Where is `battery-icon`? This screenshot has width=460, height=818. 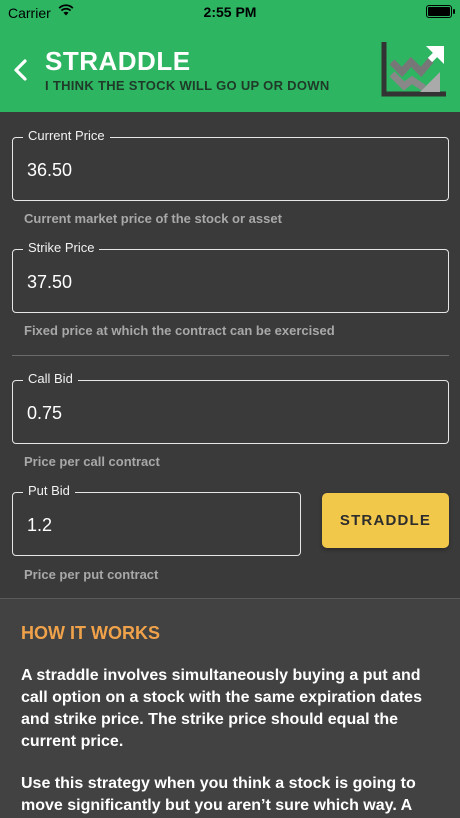 battery-icon is located at coordinates (440, 11).